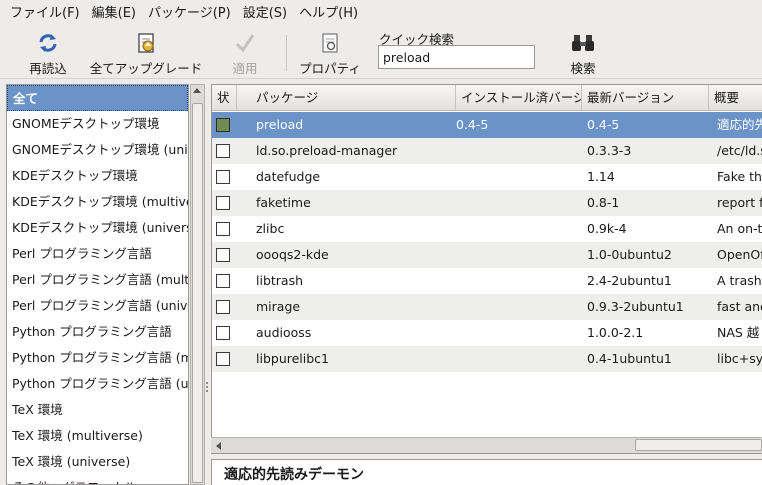 The image size is (762, 485). What do you see at coordinates (739, 228) in the screenshot?
I see `package-summary: An on-the-fly` at bounding box center [739, 228].